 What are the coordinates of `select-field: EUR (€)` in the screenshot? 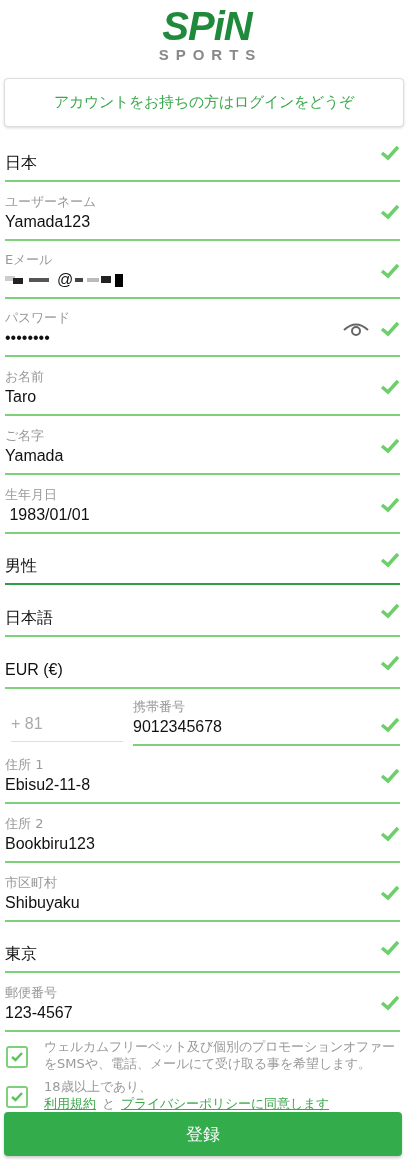 It's located at (202, 663).